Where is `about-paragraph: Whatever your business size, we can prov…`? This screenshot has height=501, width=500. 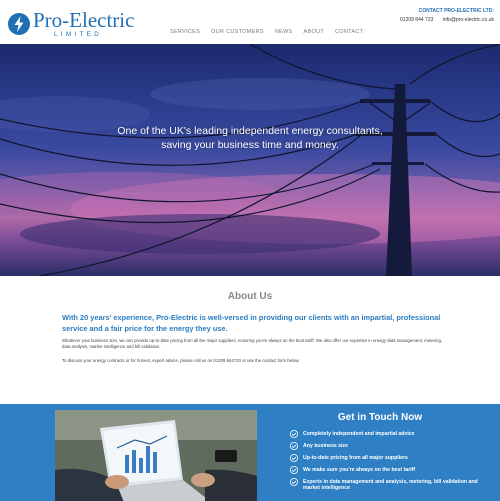
about-paragraph: Whatever your business size, we can prov… is located at coordinates (252, 344).